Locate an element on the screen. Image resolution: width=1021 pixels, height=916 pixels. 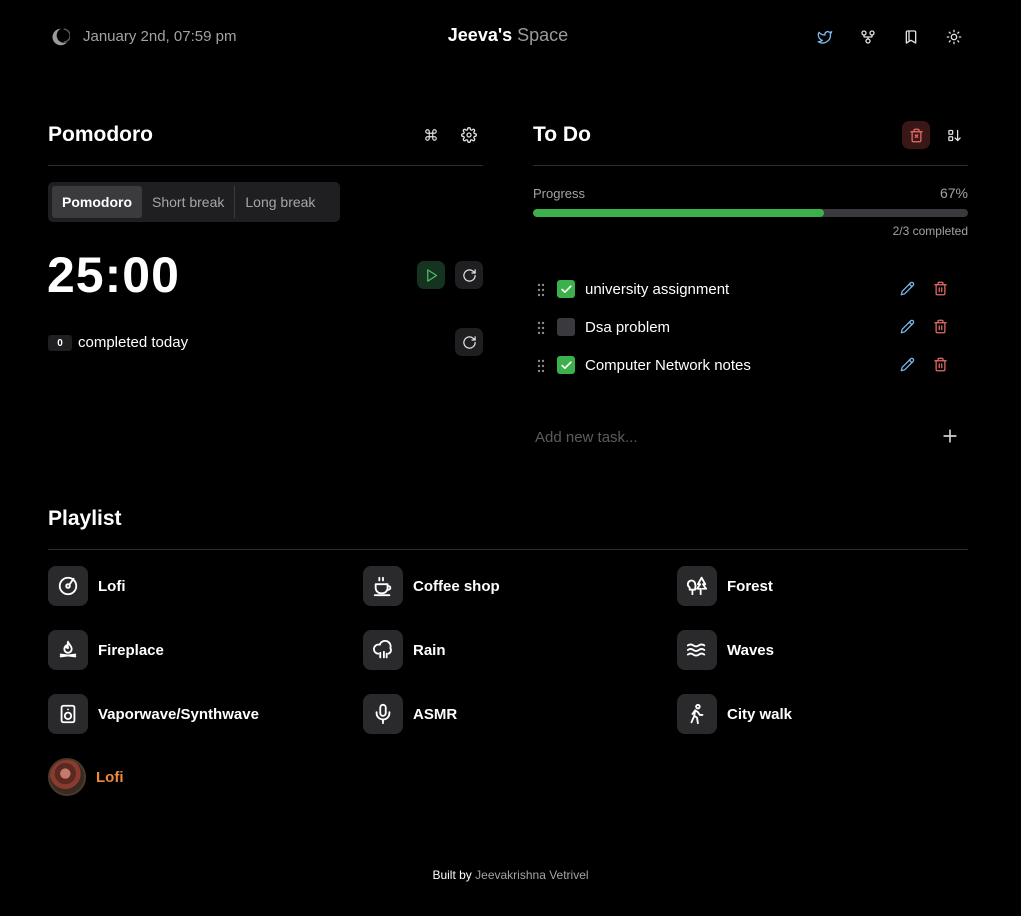
playlist-item-forest: Forest is located at coordinates (725, 586).